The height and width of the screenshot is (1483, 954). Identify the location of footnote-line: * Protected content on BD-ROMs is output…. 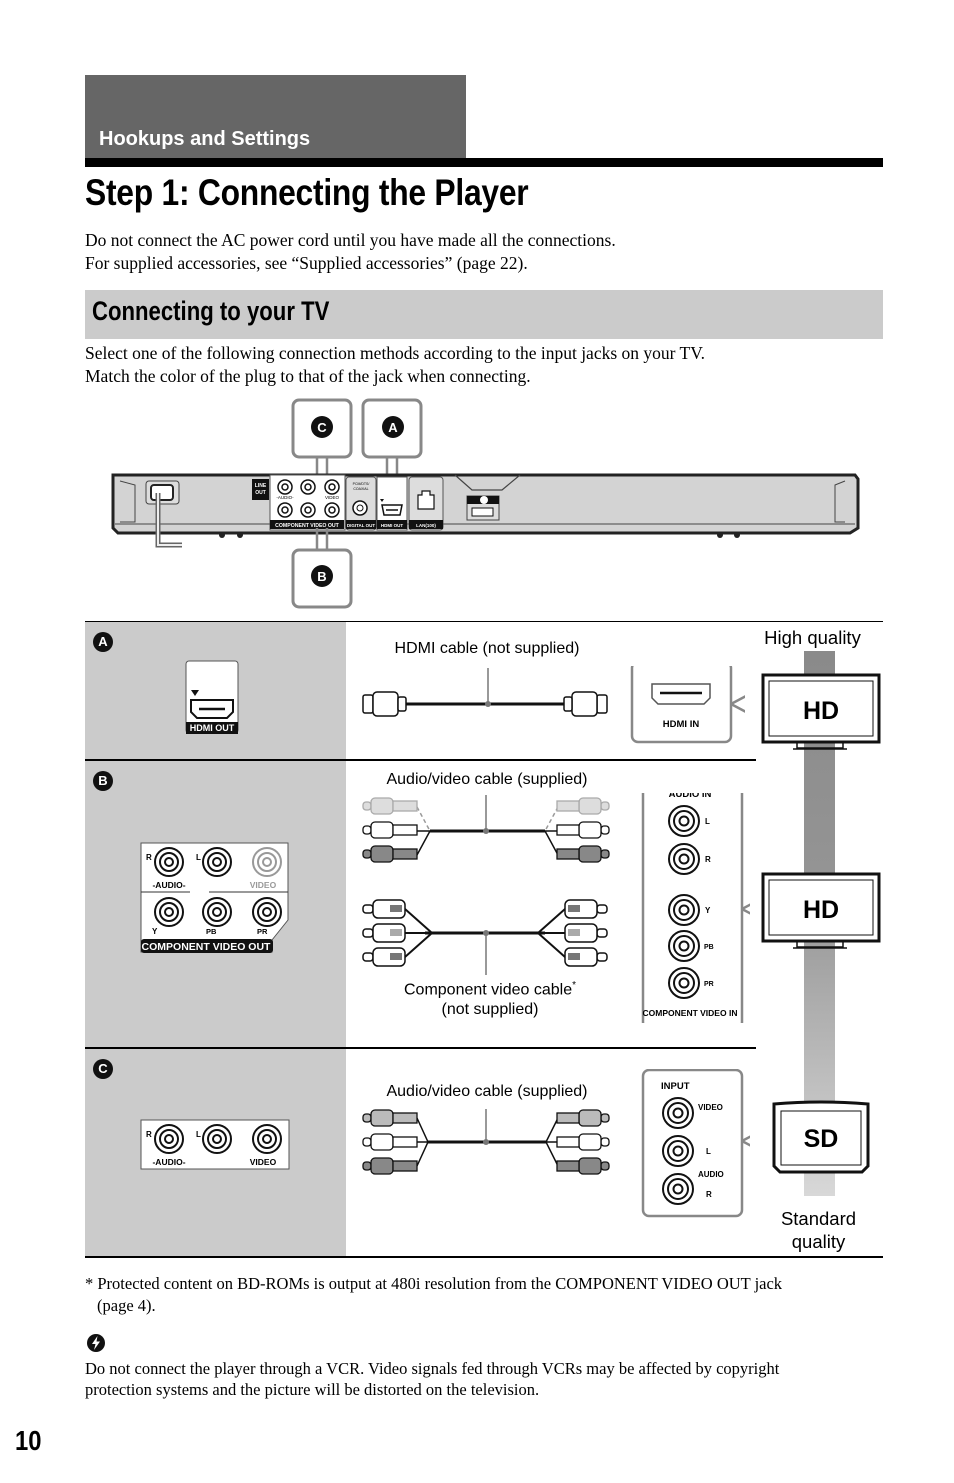
(434, 1283).